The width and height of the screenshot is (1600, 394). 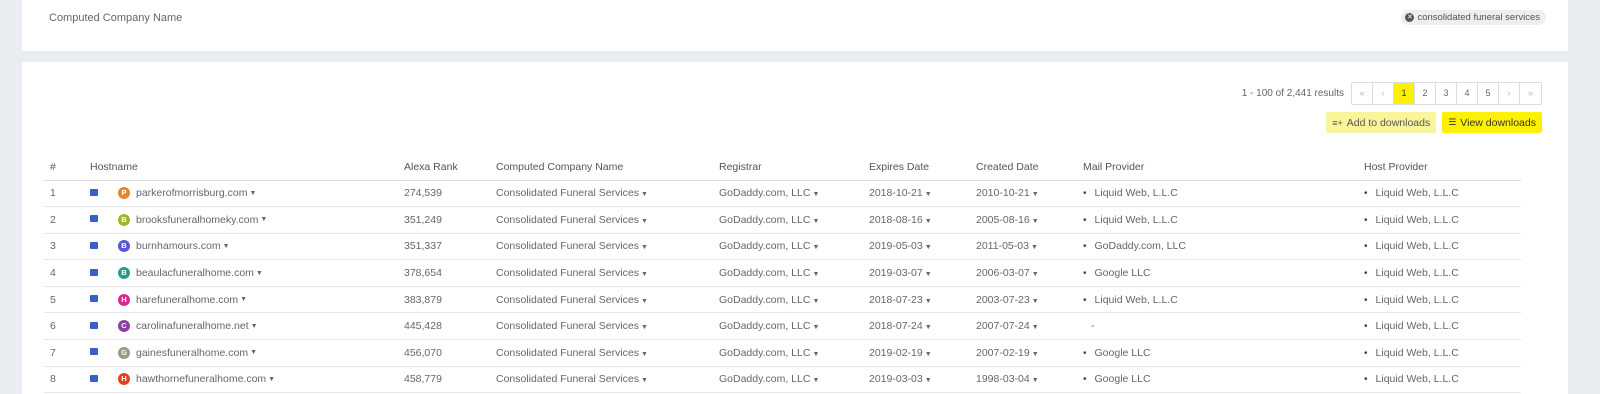 I want to click on hostname-link: hawthornefuneralhome.com, so click(x=201, y=379).